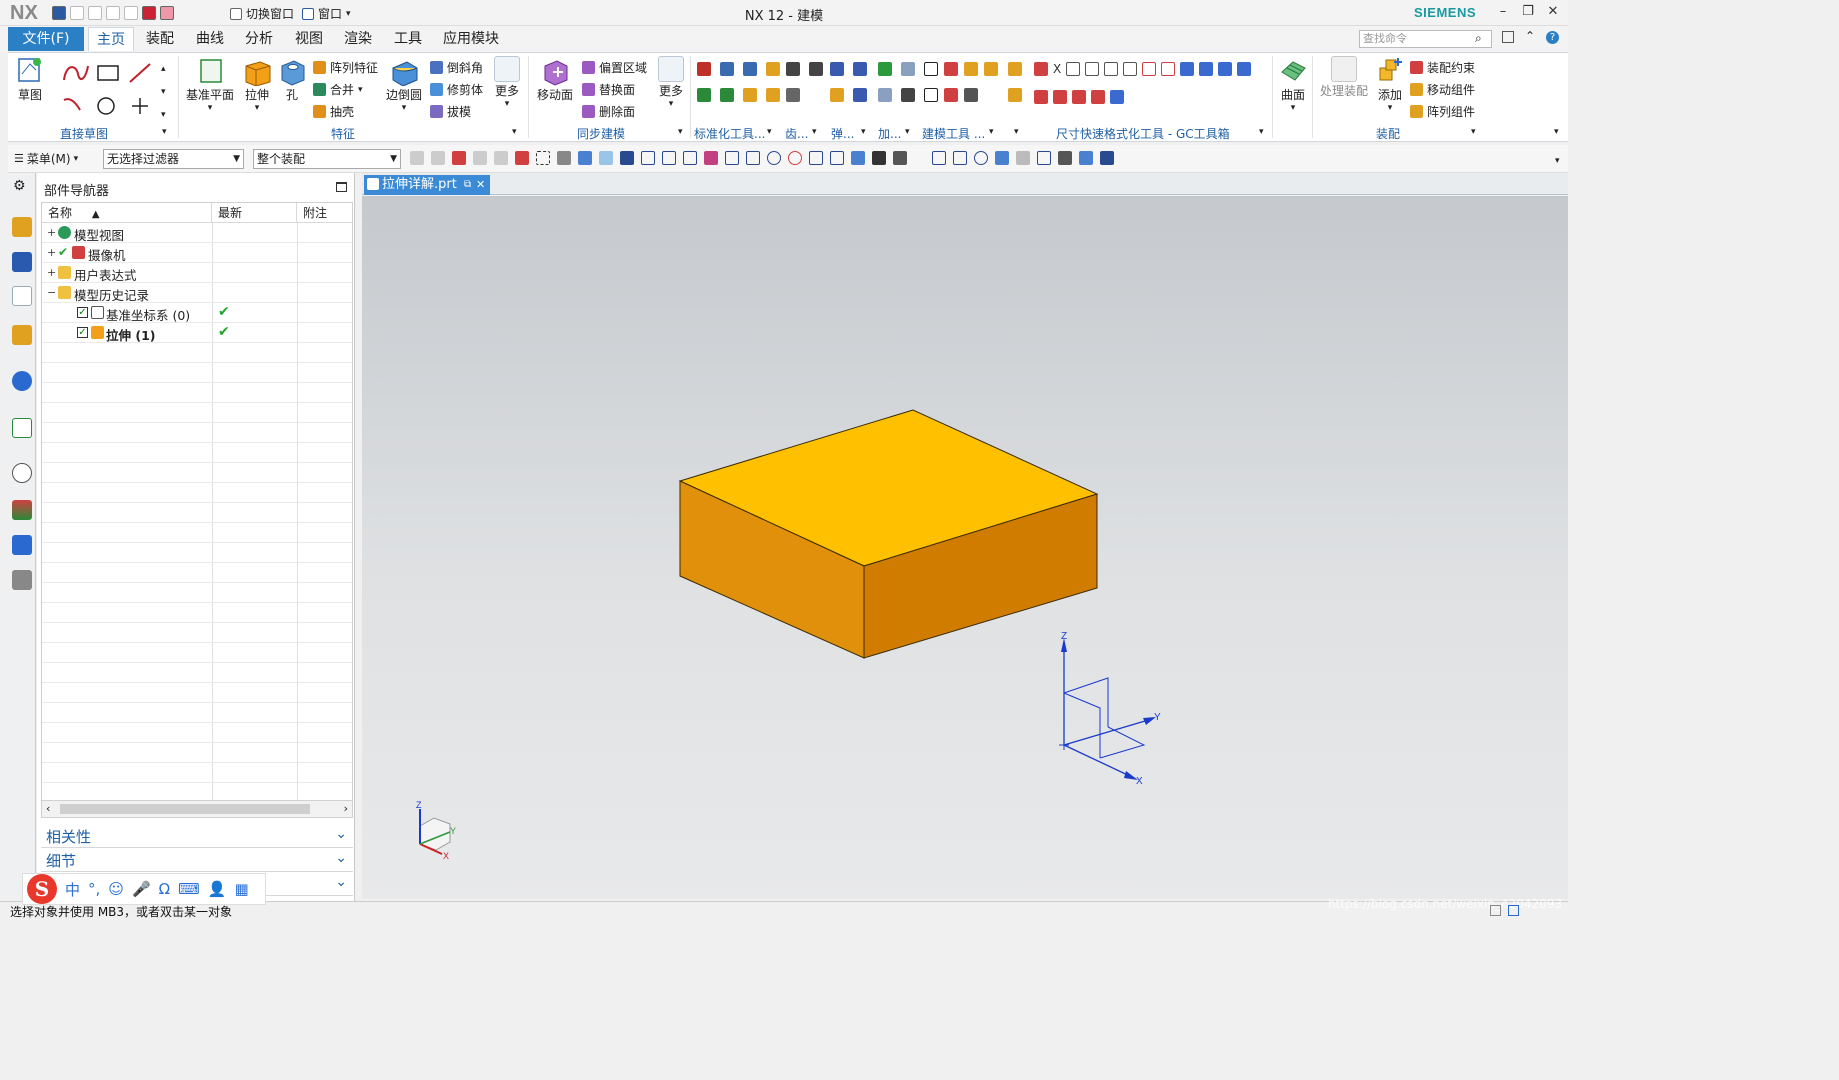  Describe the element at coordinates (197, 293) in the screenshot. I see `tree-node-model-history: − 模型历史记录` at that location.